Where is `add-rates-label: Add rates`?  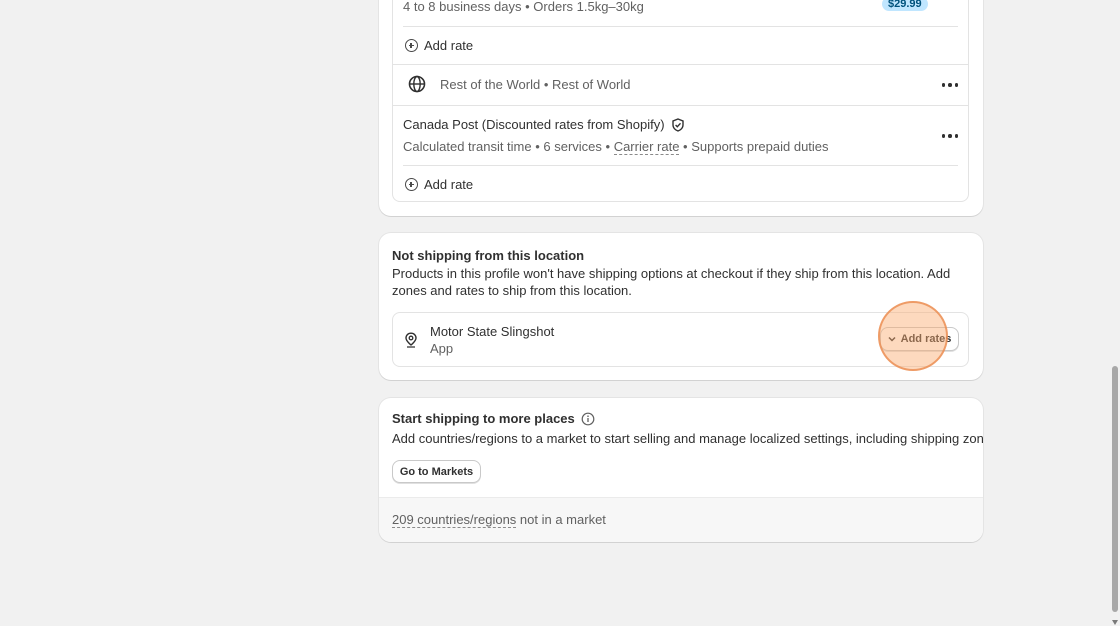
add-rates-label: Add rates is located at coordinates (926, 339).